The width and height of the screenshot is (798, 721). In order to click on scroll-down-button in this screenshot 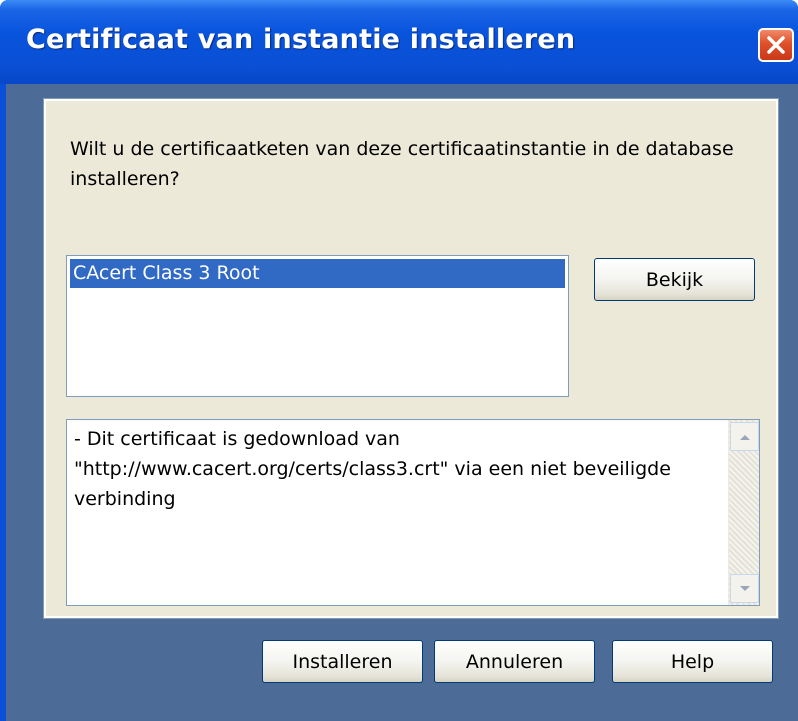, I will do `click(744, 588)`.